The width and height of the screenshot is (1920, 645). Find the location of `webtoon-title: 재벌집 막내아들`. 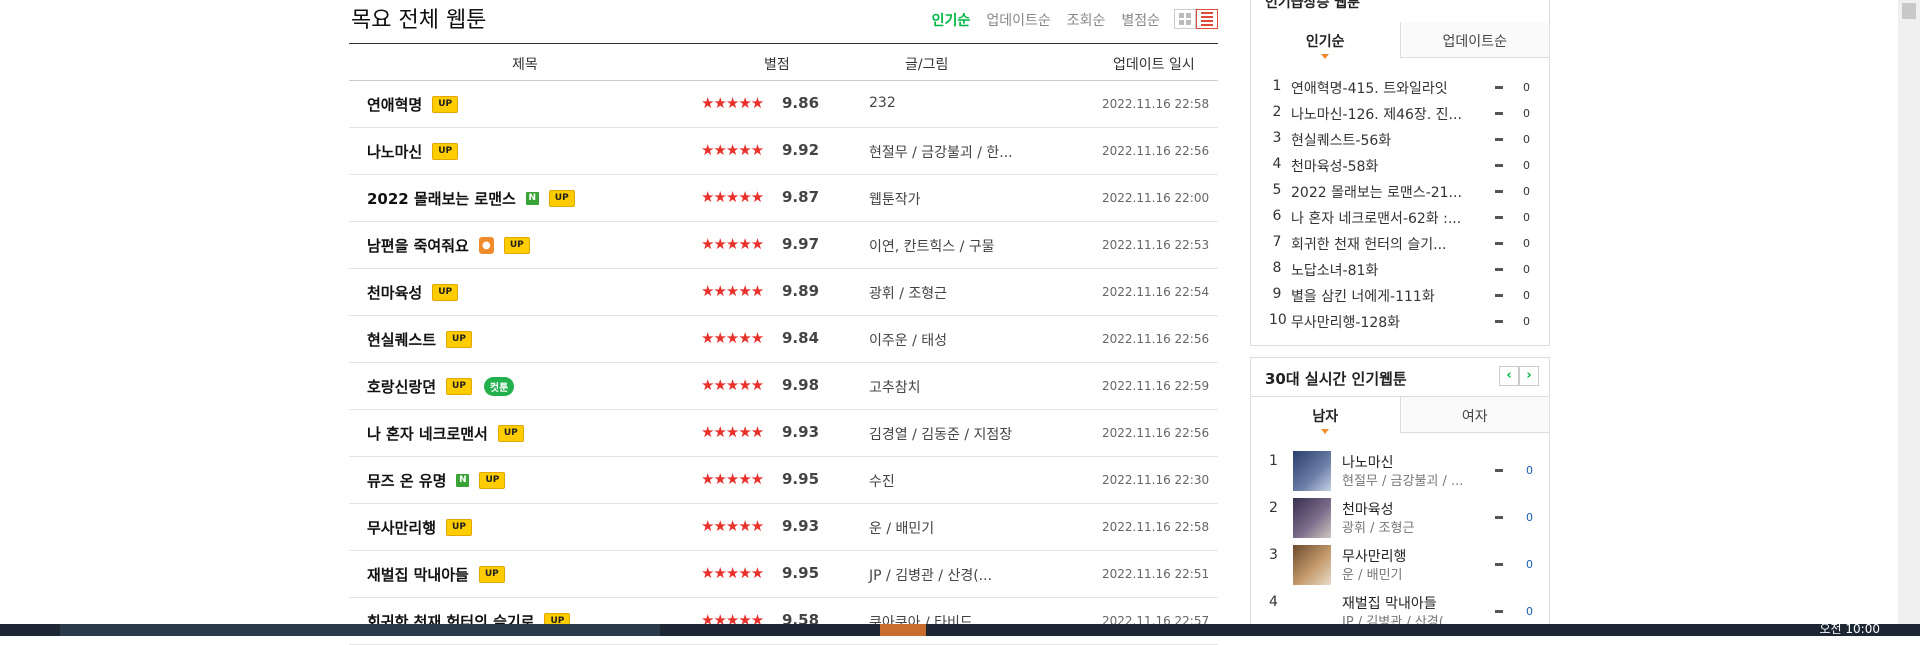

webtoon-title: 재벌집 막내아들 is located at coordinates (418, 574).